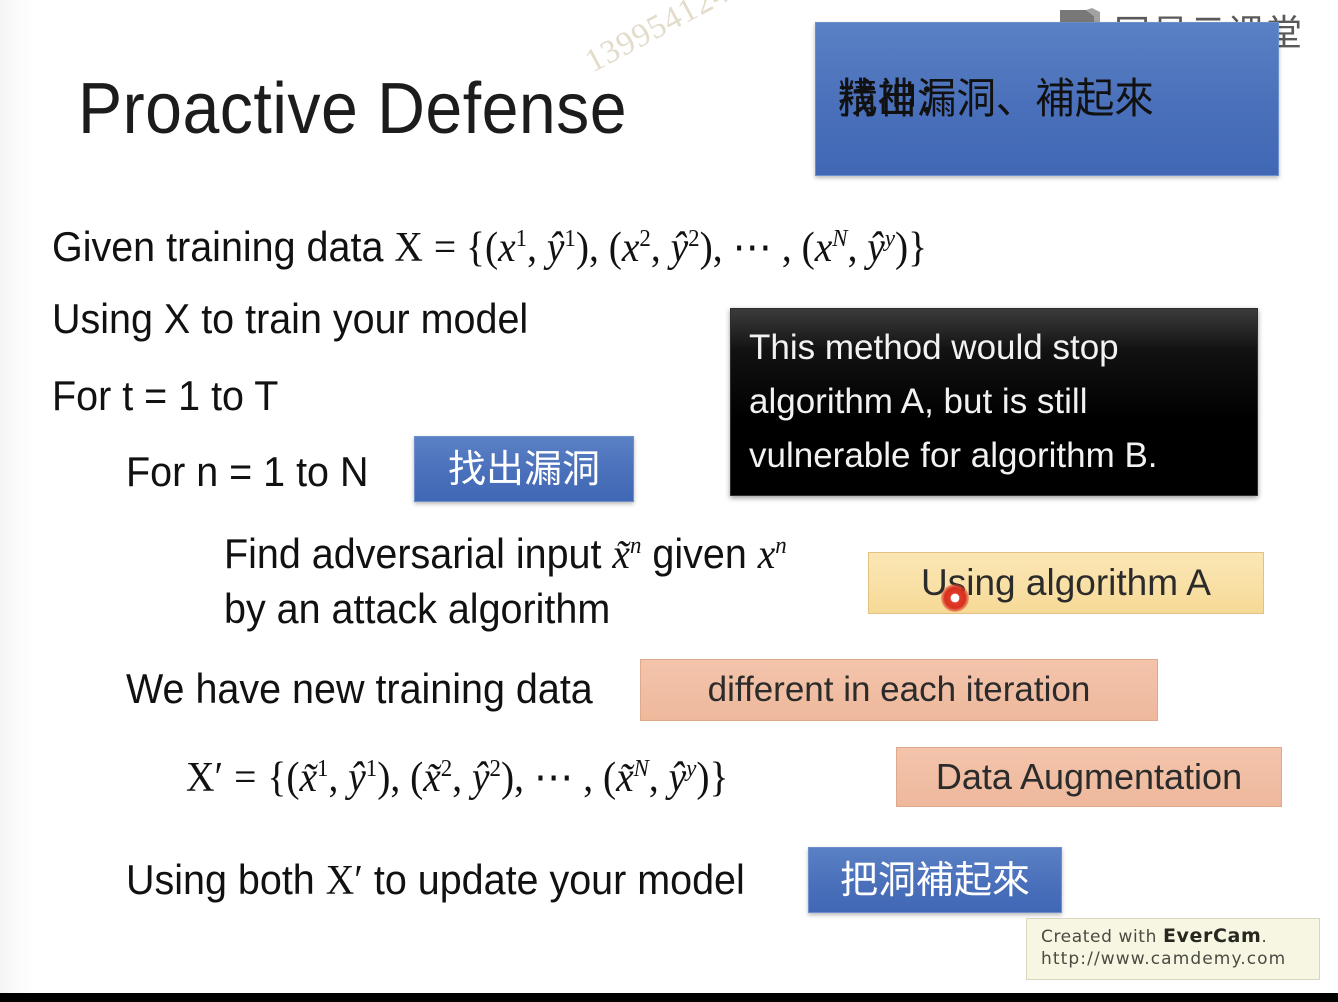  Describe the element at coordinates (226, 879) in the screenshot. I see `update-prefix: Using both` at that location.